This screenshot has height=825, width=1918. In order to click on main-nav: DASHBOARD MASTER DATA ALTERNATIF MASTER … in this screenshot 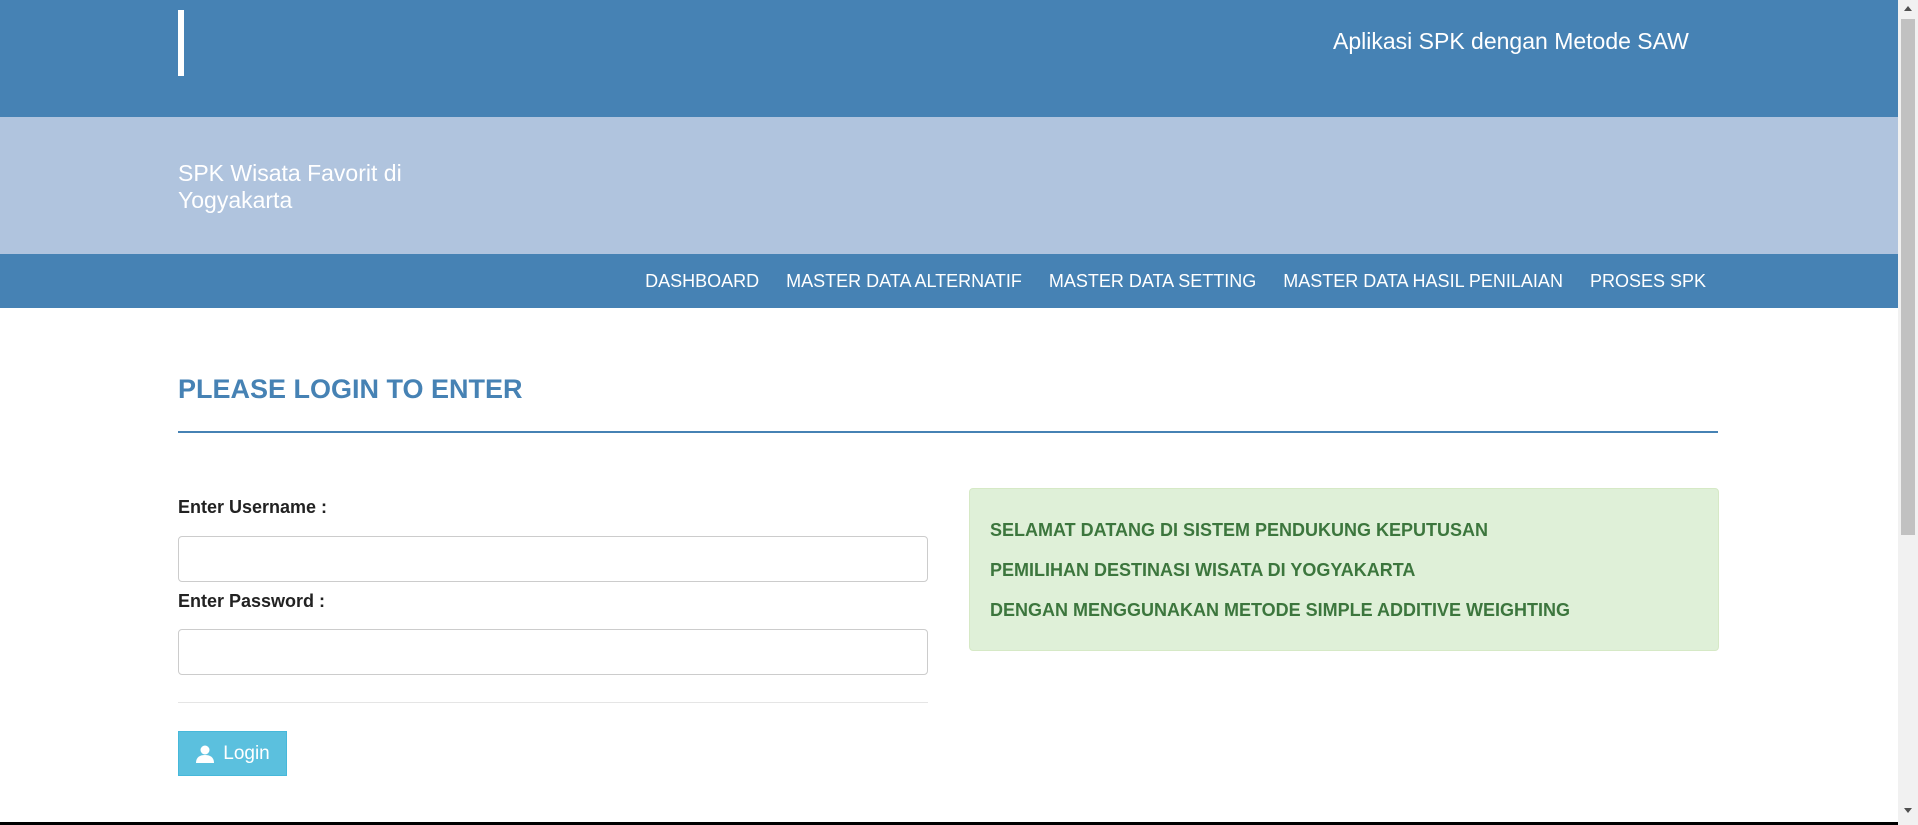, I will do `click(949, 281)`.